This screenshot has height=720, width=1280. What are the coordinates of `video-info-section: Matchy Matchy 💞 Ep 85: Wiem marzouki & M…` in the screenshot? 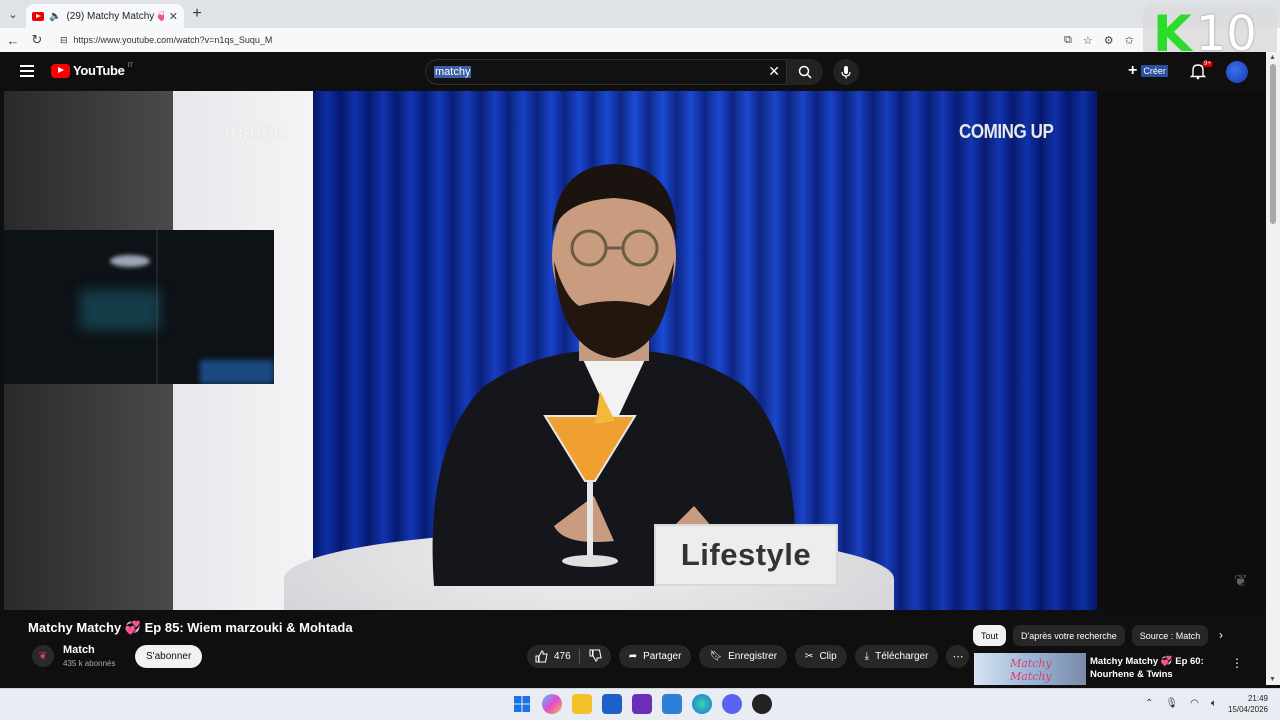 It's located at (635, 647).